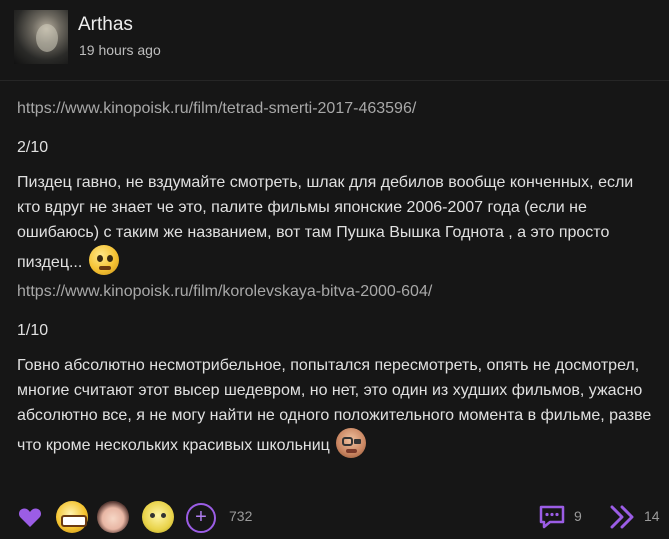 The width and height of the screenshot is (669, 539). What do you see at coordinates (652, 516) in the screenshot?
I see `shares-count: 14` at bounding box center [652, 516].